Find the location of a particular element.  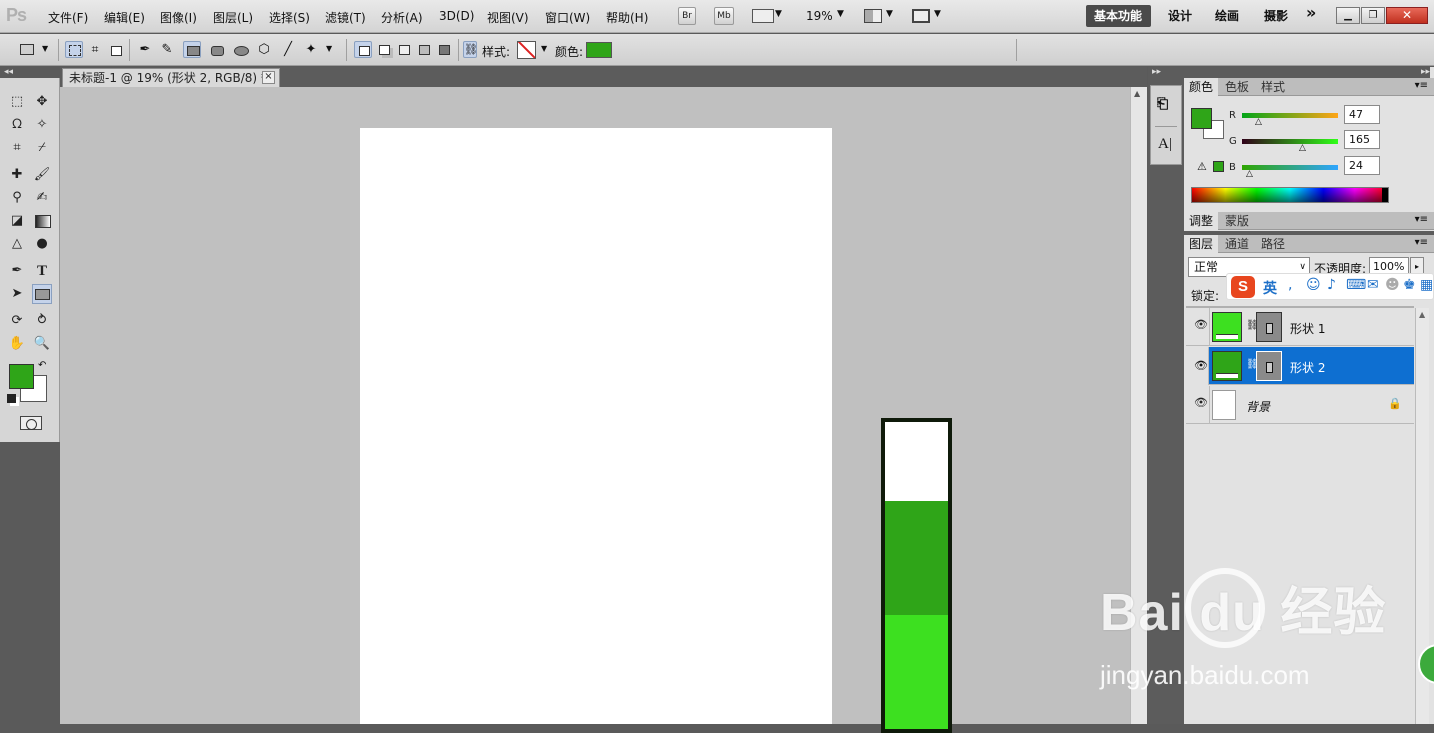

tab-swatches: 色板 is located at coordinates (1237, 87).